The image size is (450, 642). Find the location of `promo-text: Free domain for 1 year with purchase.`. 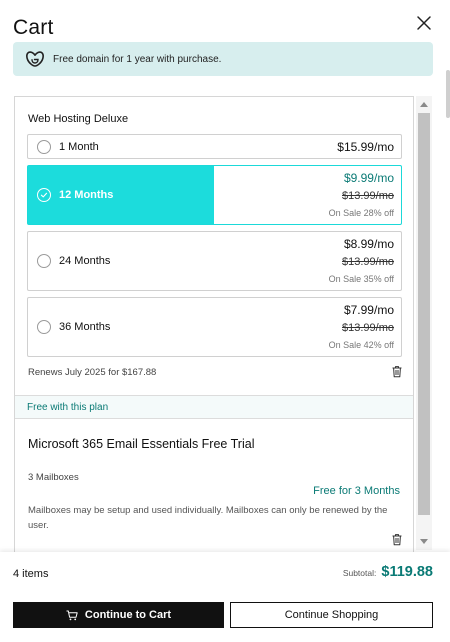

promo-text: Free domain for 1 year with purchase. is located at coordinates (137, 59).